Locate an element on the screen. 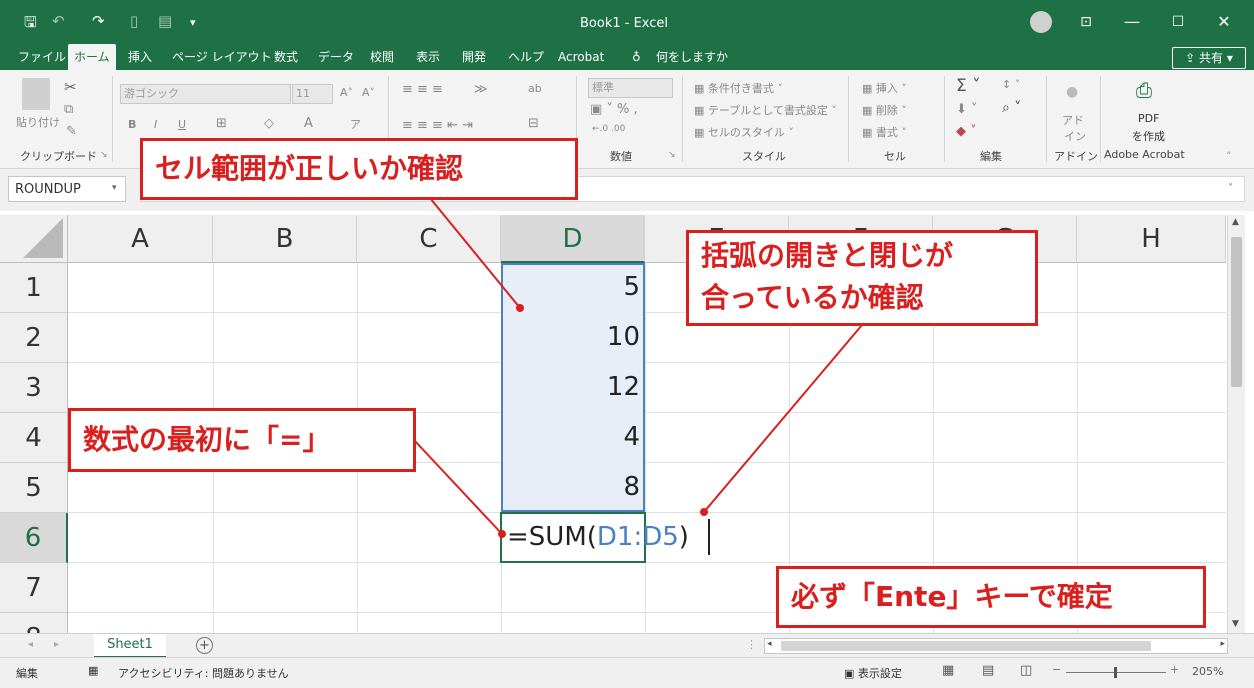  callout-confirm-enter: 必ず「Ente」キーで確定 is located at coordinates (991, 597).